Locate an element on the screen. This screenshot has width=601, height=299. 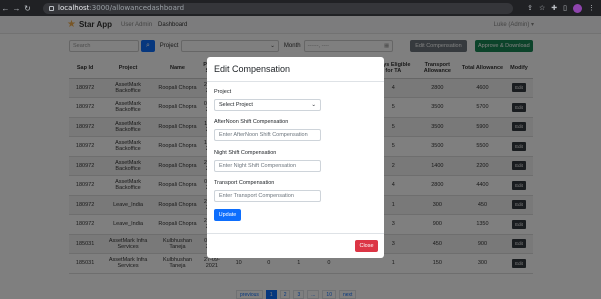
forward-icon: → is located at coordinates (16, 8).